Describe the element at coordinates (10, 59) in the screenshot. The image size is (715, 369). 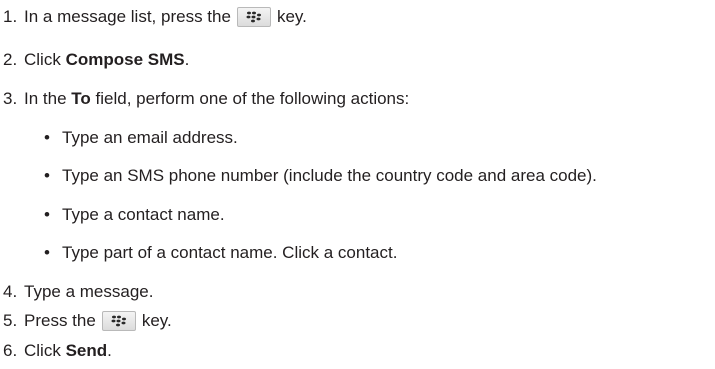
I see `step-number: 2.` at that location.